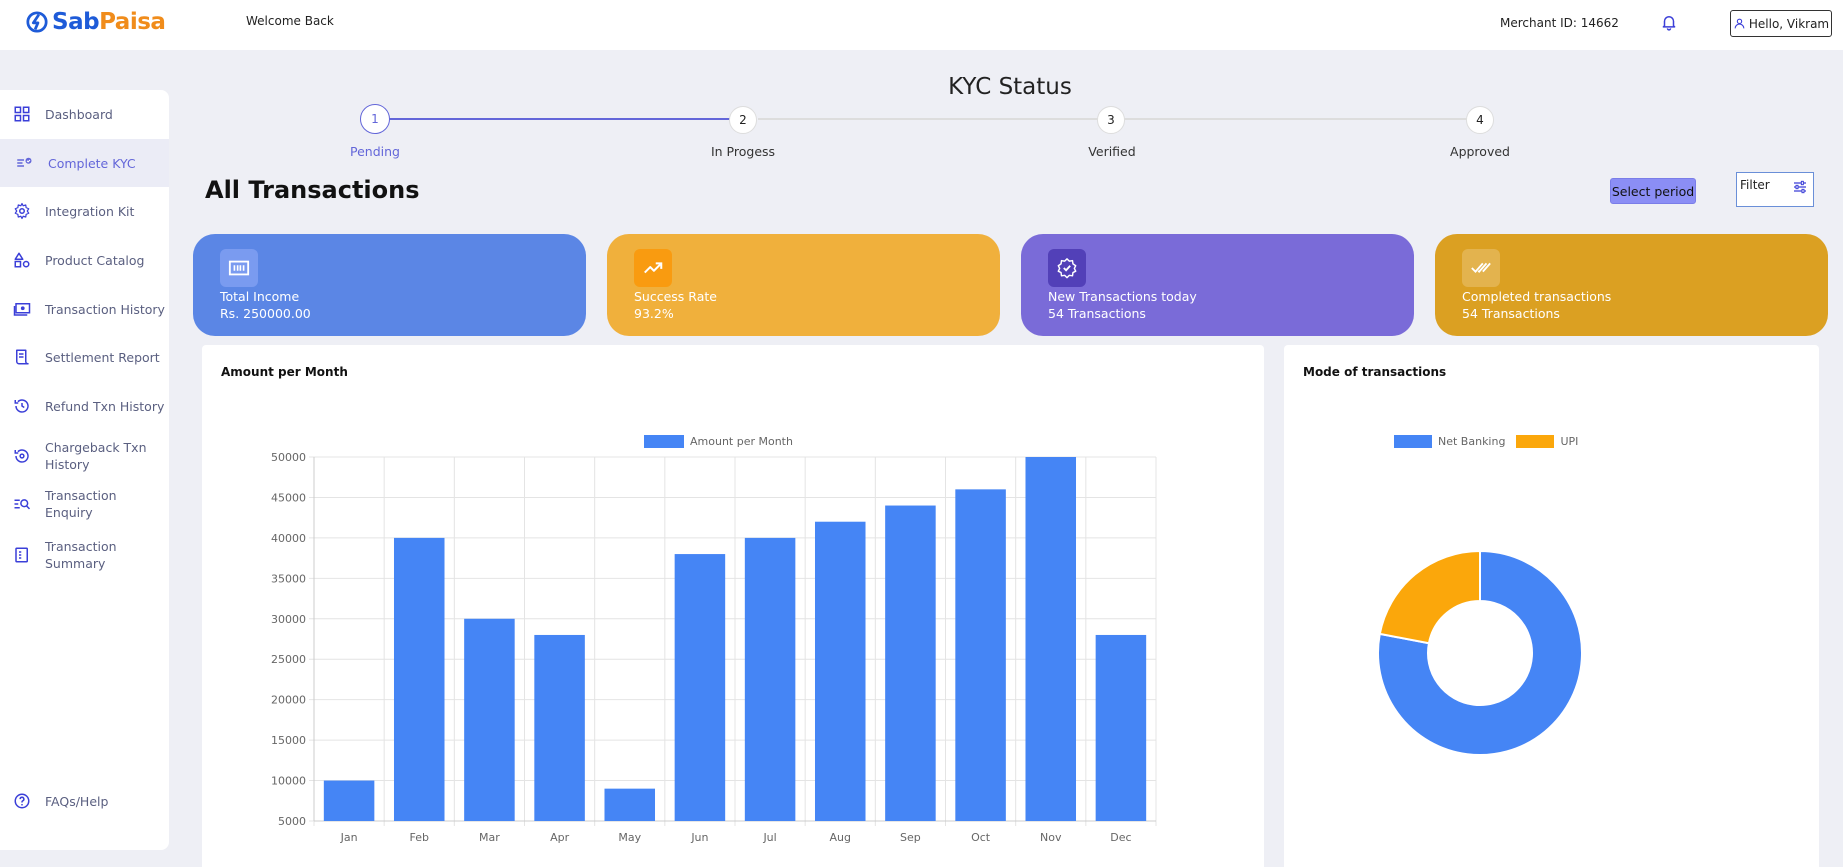 This screenshot has width=1843, height=867. I want to click on y-tick-label: 35000, so click(288, 578).